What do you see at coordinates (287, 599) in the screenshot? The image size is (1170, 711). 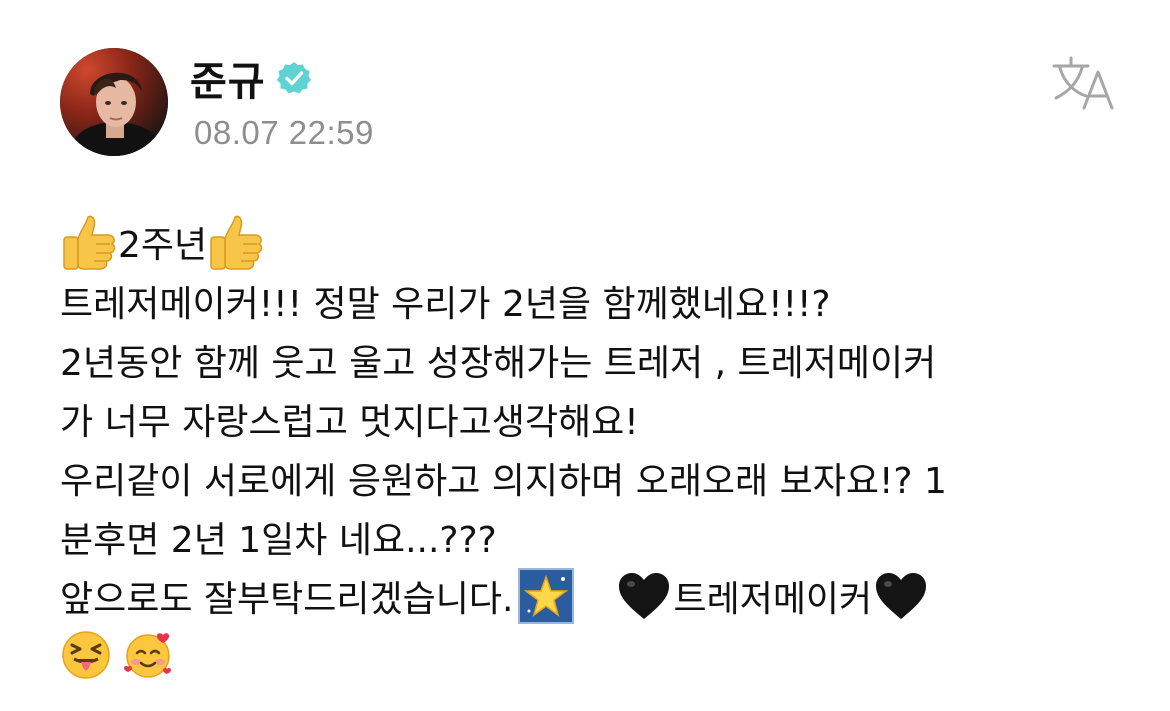 I see `post-line-7-text: 앞으로도 잘부탁드리겠습니다.` at bounding box center [287, 599].